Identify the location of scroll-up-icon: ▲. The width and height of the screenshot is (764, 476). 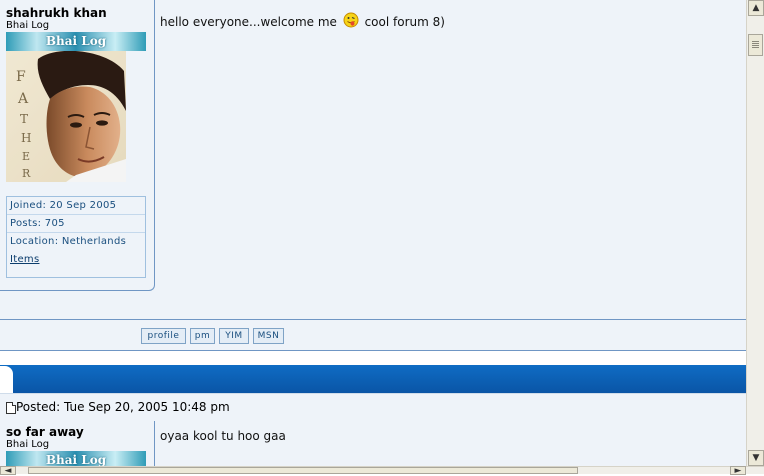
(756, 8).